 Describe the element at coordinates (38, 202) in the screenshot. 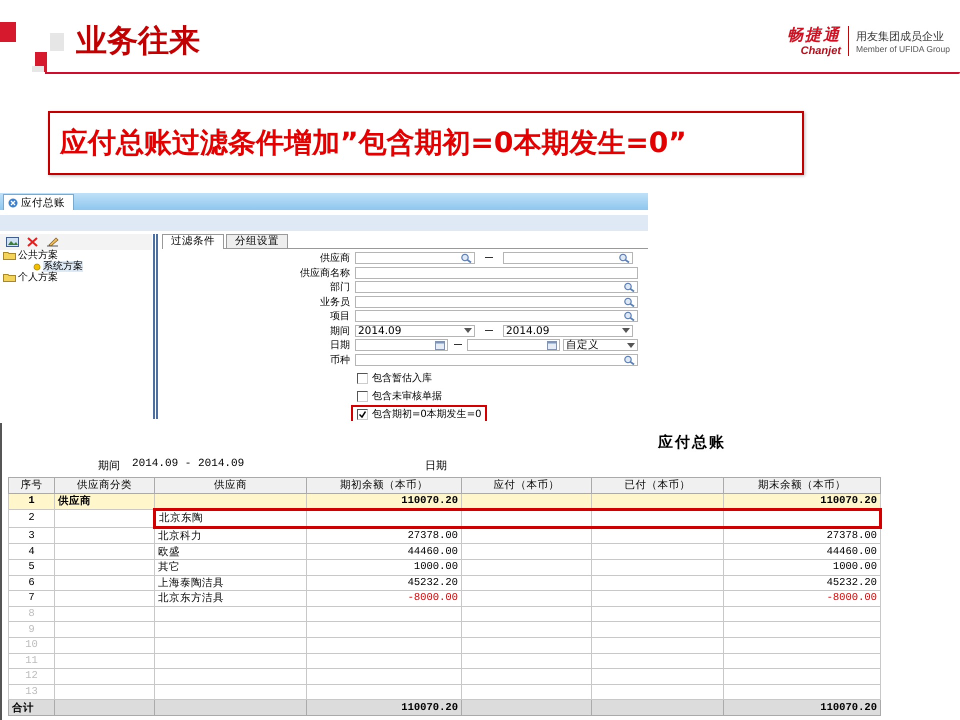

I see `window-tab: 应付总账` at that location.